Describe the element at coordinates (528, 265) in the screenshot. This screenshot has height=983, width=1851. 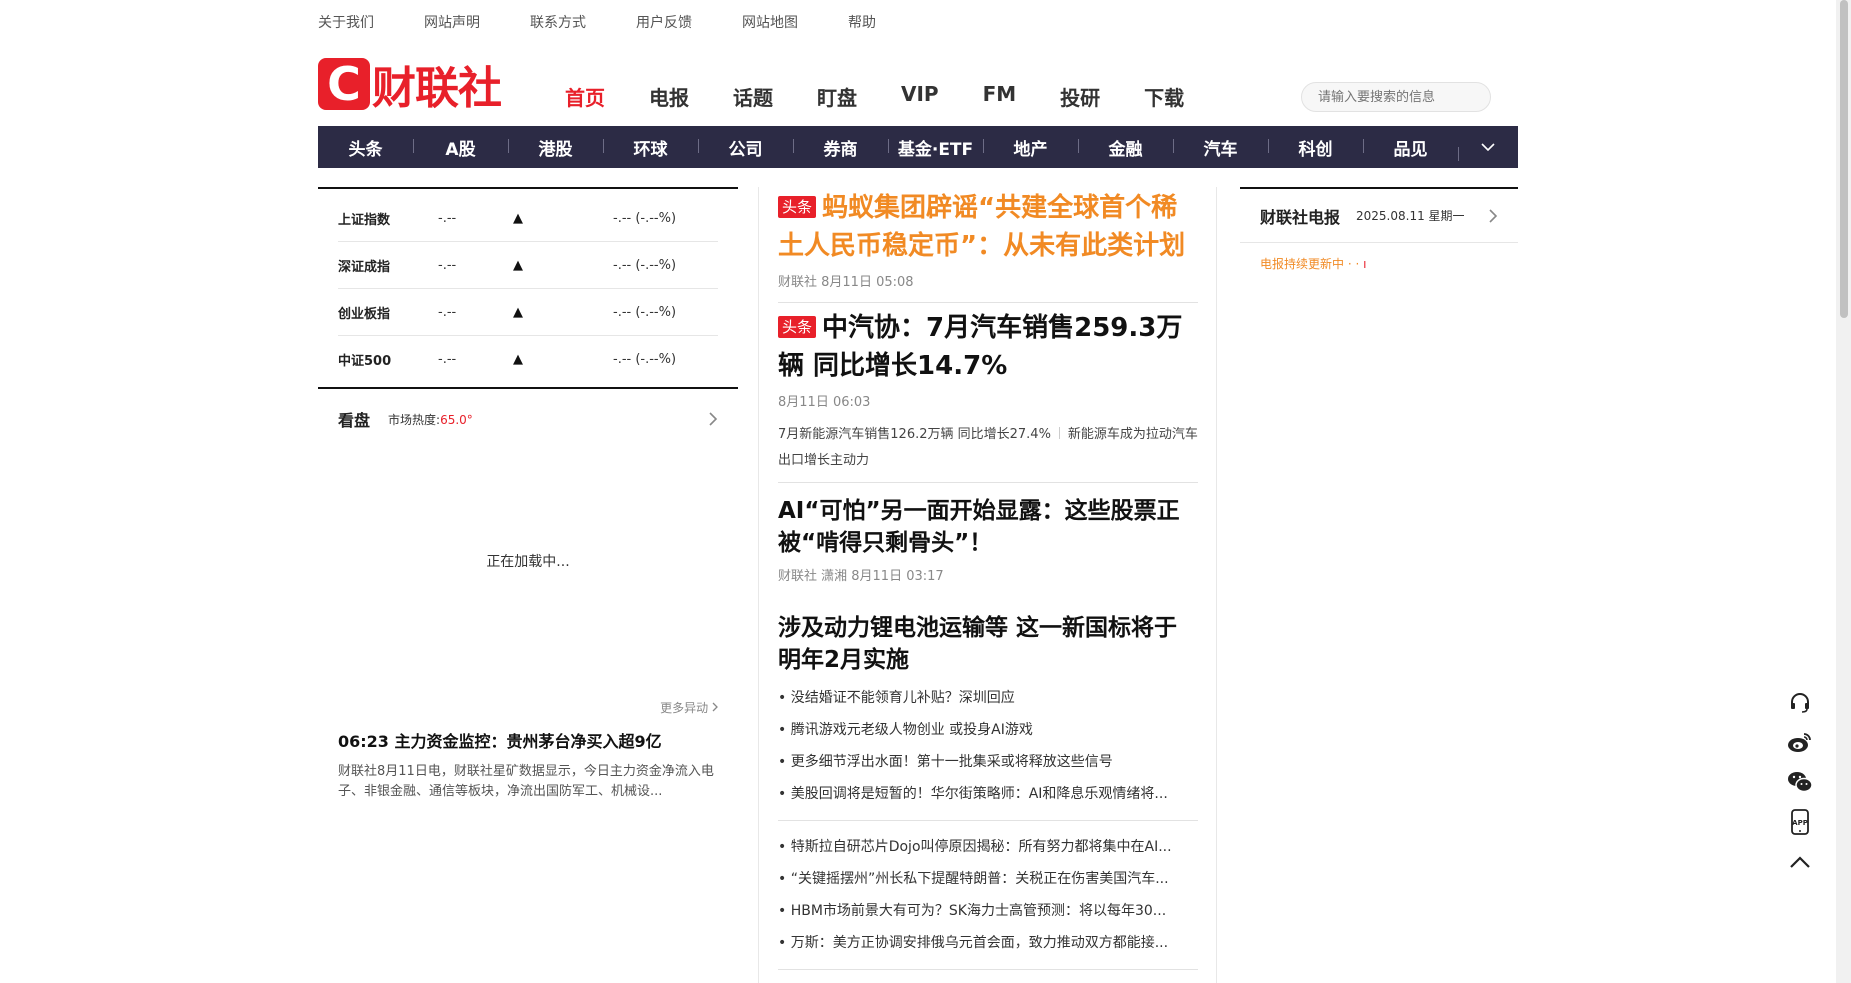
I see `index-row: 深证成指 -.-- ▲ -.-- (-.--%)` at that location.